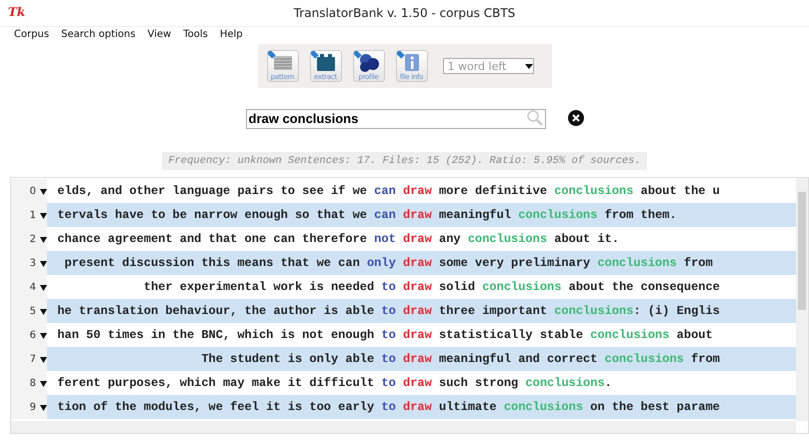 Image resolution: width=809 pixels, height=442 pixels. Describe the element at coordinates (33, 383) in the screenshot. I see `row-number: 8` at that location.